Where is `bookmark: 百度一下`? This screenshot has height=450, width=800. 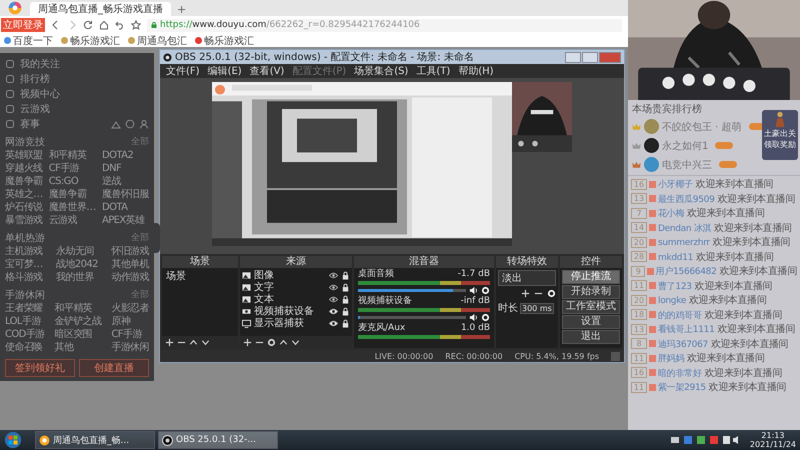
bookmark: 百度一下 is located at coordinates (28, 41).